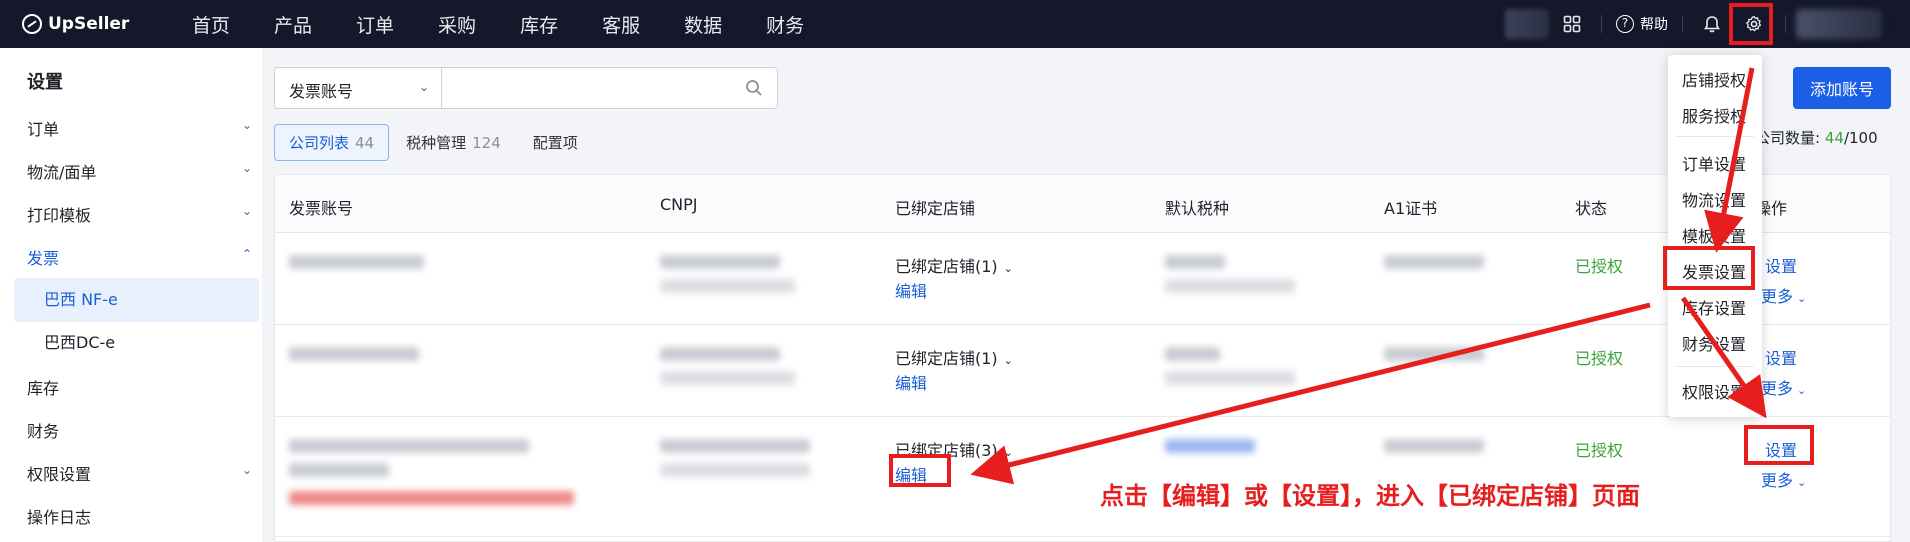 This screenshot has height=542, width=1910. I want to click on search-icon, so click(754, 88).